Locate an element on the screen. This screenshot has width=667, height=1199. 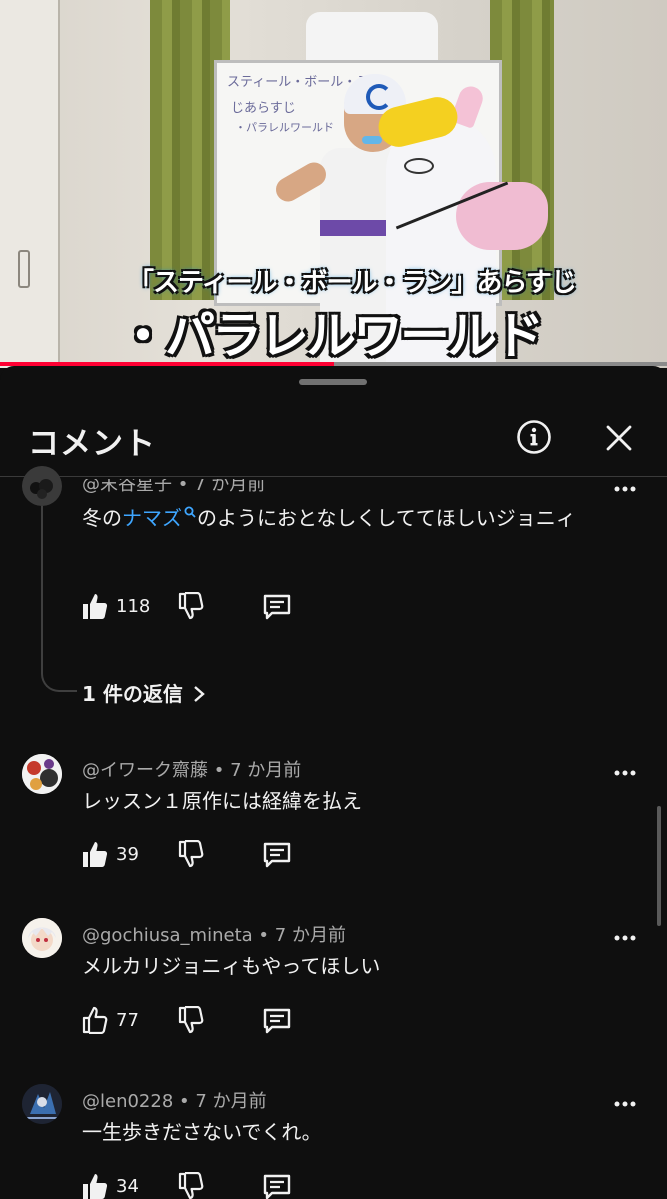
comment-author: @len0228 is located at coordinates (127, 1101).